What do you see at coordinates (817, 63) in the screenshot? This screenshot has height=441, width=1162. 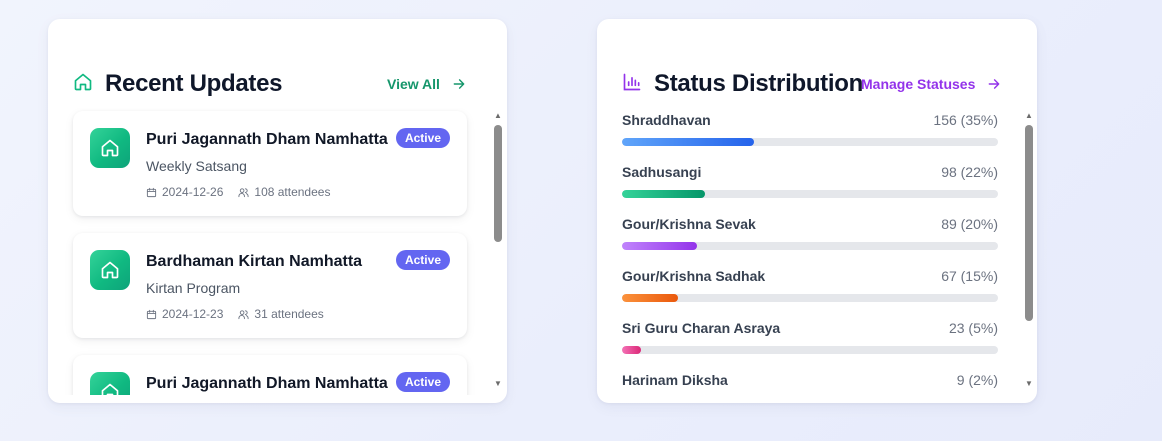 I see `status-distribution-header: Status Distribution Manage Statuses` at bounding box center [817, 63].